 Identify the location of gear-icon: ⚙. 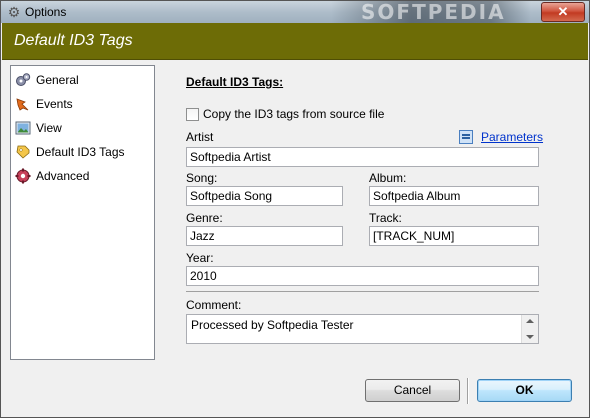
(14, 12).